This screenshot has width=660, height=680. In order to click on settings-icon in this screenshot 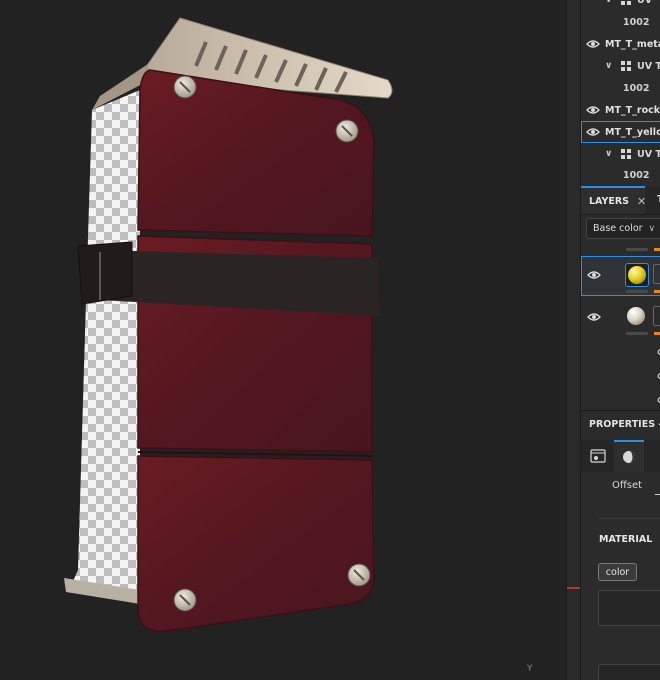, I will do `click(598, 456)`.